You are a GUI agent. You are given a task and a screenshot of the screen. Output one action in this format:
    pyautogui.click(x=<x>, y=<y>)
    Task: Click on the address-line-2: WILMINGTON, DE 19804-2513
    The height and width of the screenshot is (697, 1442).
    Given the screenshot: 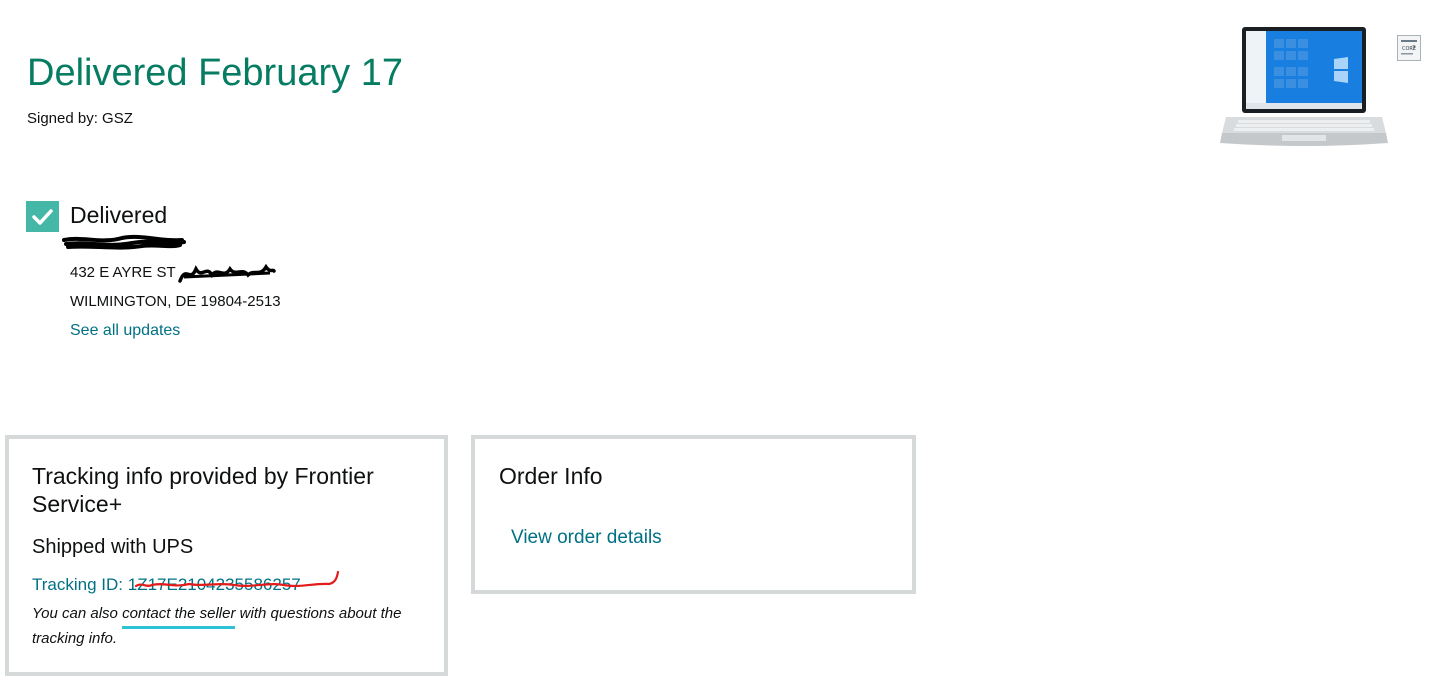 What is the action you would take?
    pyautogui.click(x=175, y=301)
    